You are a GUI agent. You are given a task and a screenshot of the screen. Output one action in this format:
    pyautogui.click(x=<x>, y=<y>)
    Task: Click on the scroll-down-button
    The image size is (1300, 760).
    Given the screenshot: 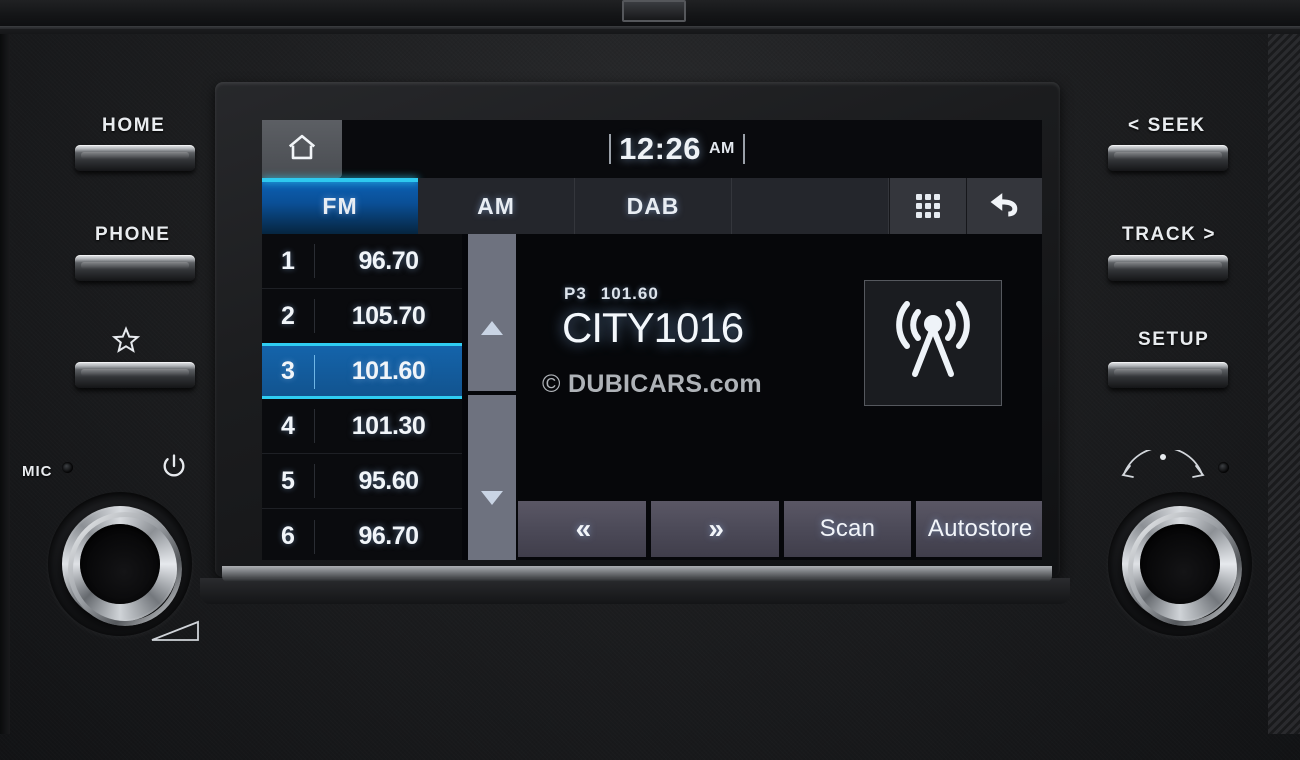 What is the action you would take?
    pyautogui.click(x=492, y=477)
    